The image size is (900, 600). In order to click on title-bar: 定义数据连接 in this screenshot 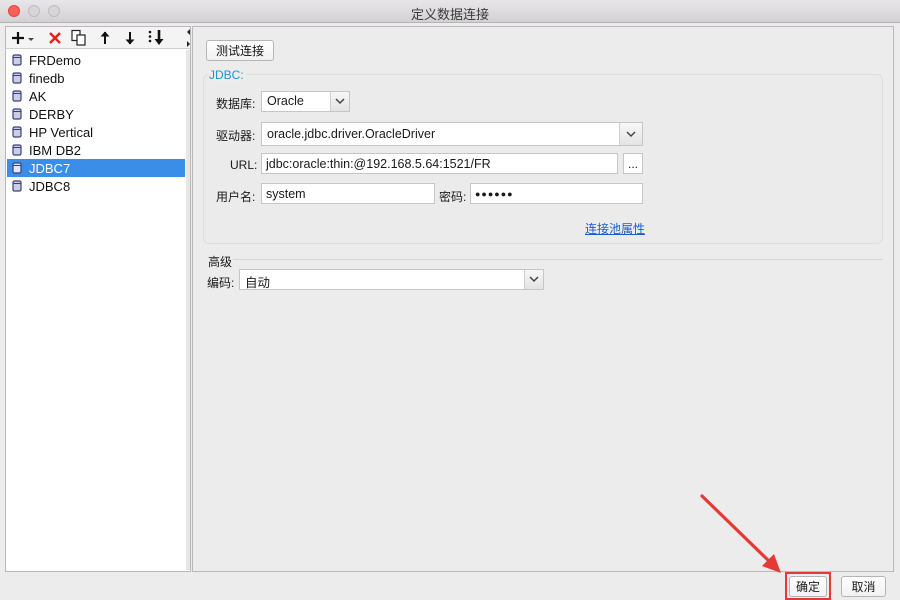, I will do `click(450, 11)`.